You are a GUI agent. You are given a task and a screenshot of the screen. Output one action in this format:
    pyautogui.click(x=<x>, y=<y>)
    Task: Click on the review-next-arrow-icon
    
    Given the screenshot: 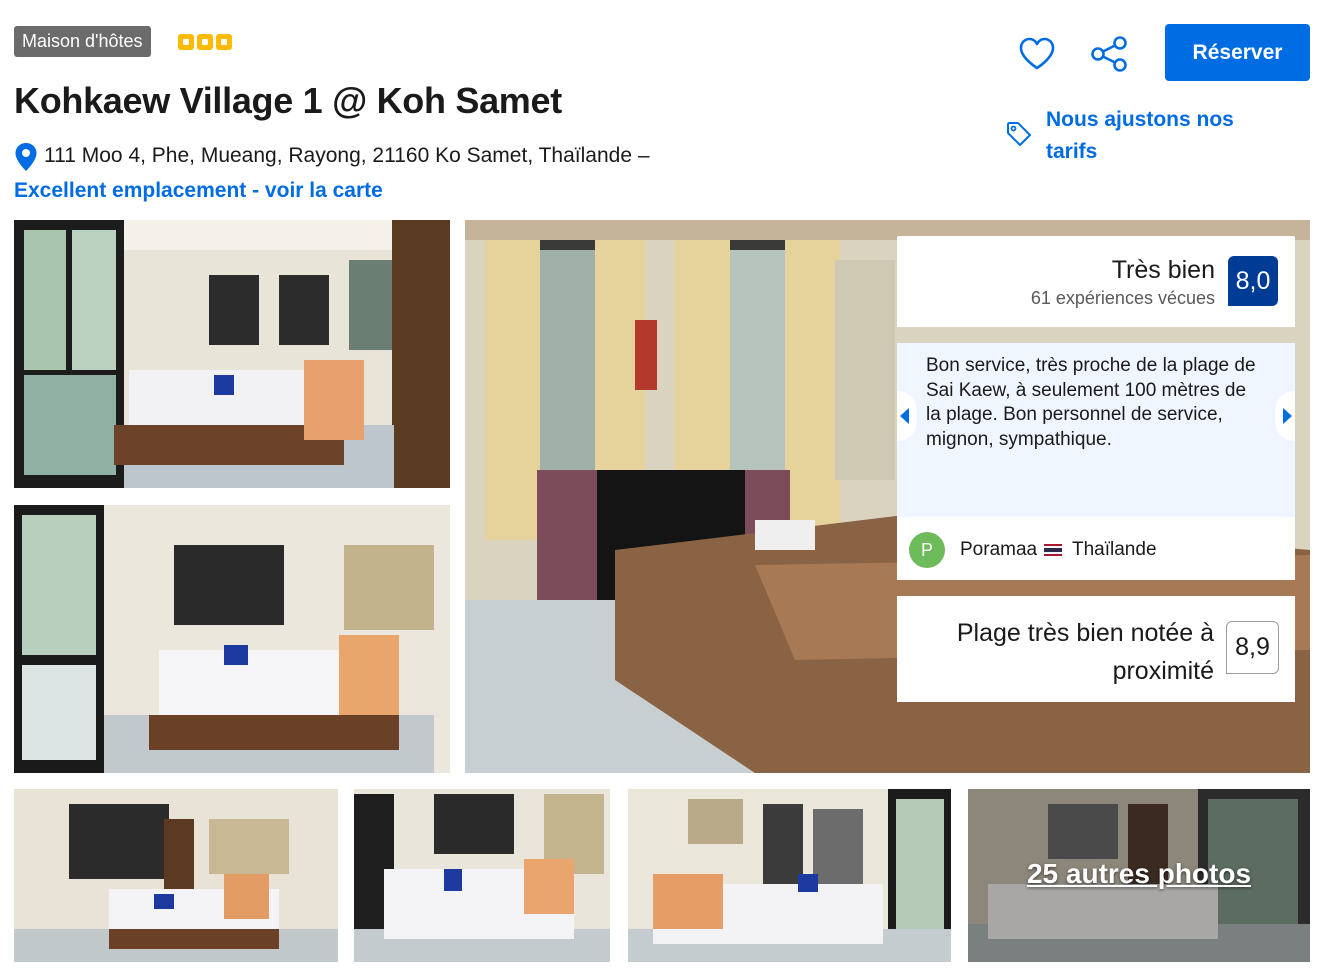 What is the action you would take?
    pyautogui.click(x=1285, y=416)
    